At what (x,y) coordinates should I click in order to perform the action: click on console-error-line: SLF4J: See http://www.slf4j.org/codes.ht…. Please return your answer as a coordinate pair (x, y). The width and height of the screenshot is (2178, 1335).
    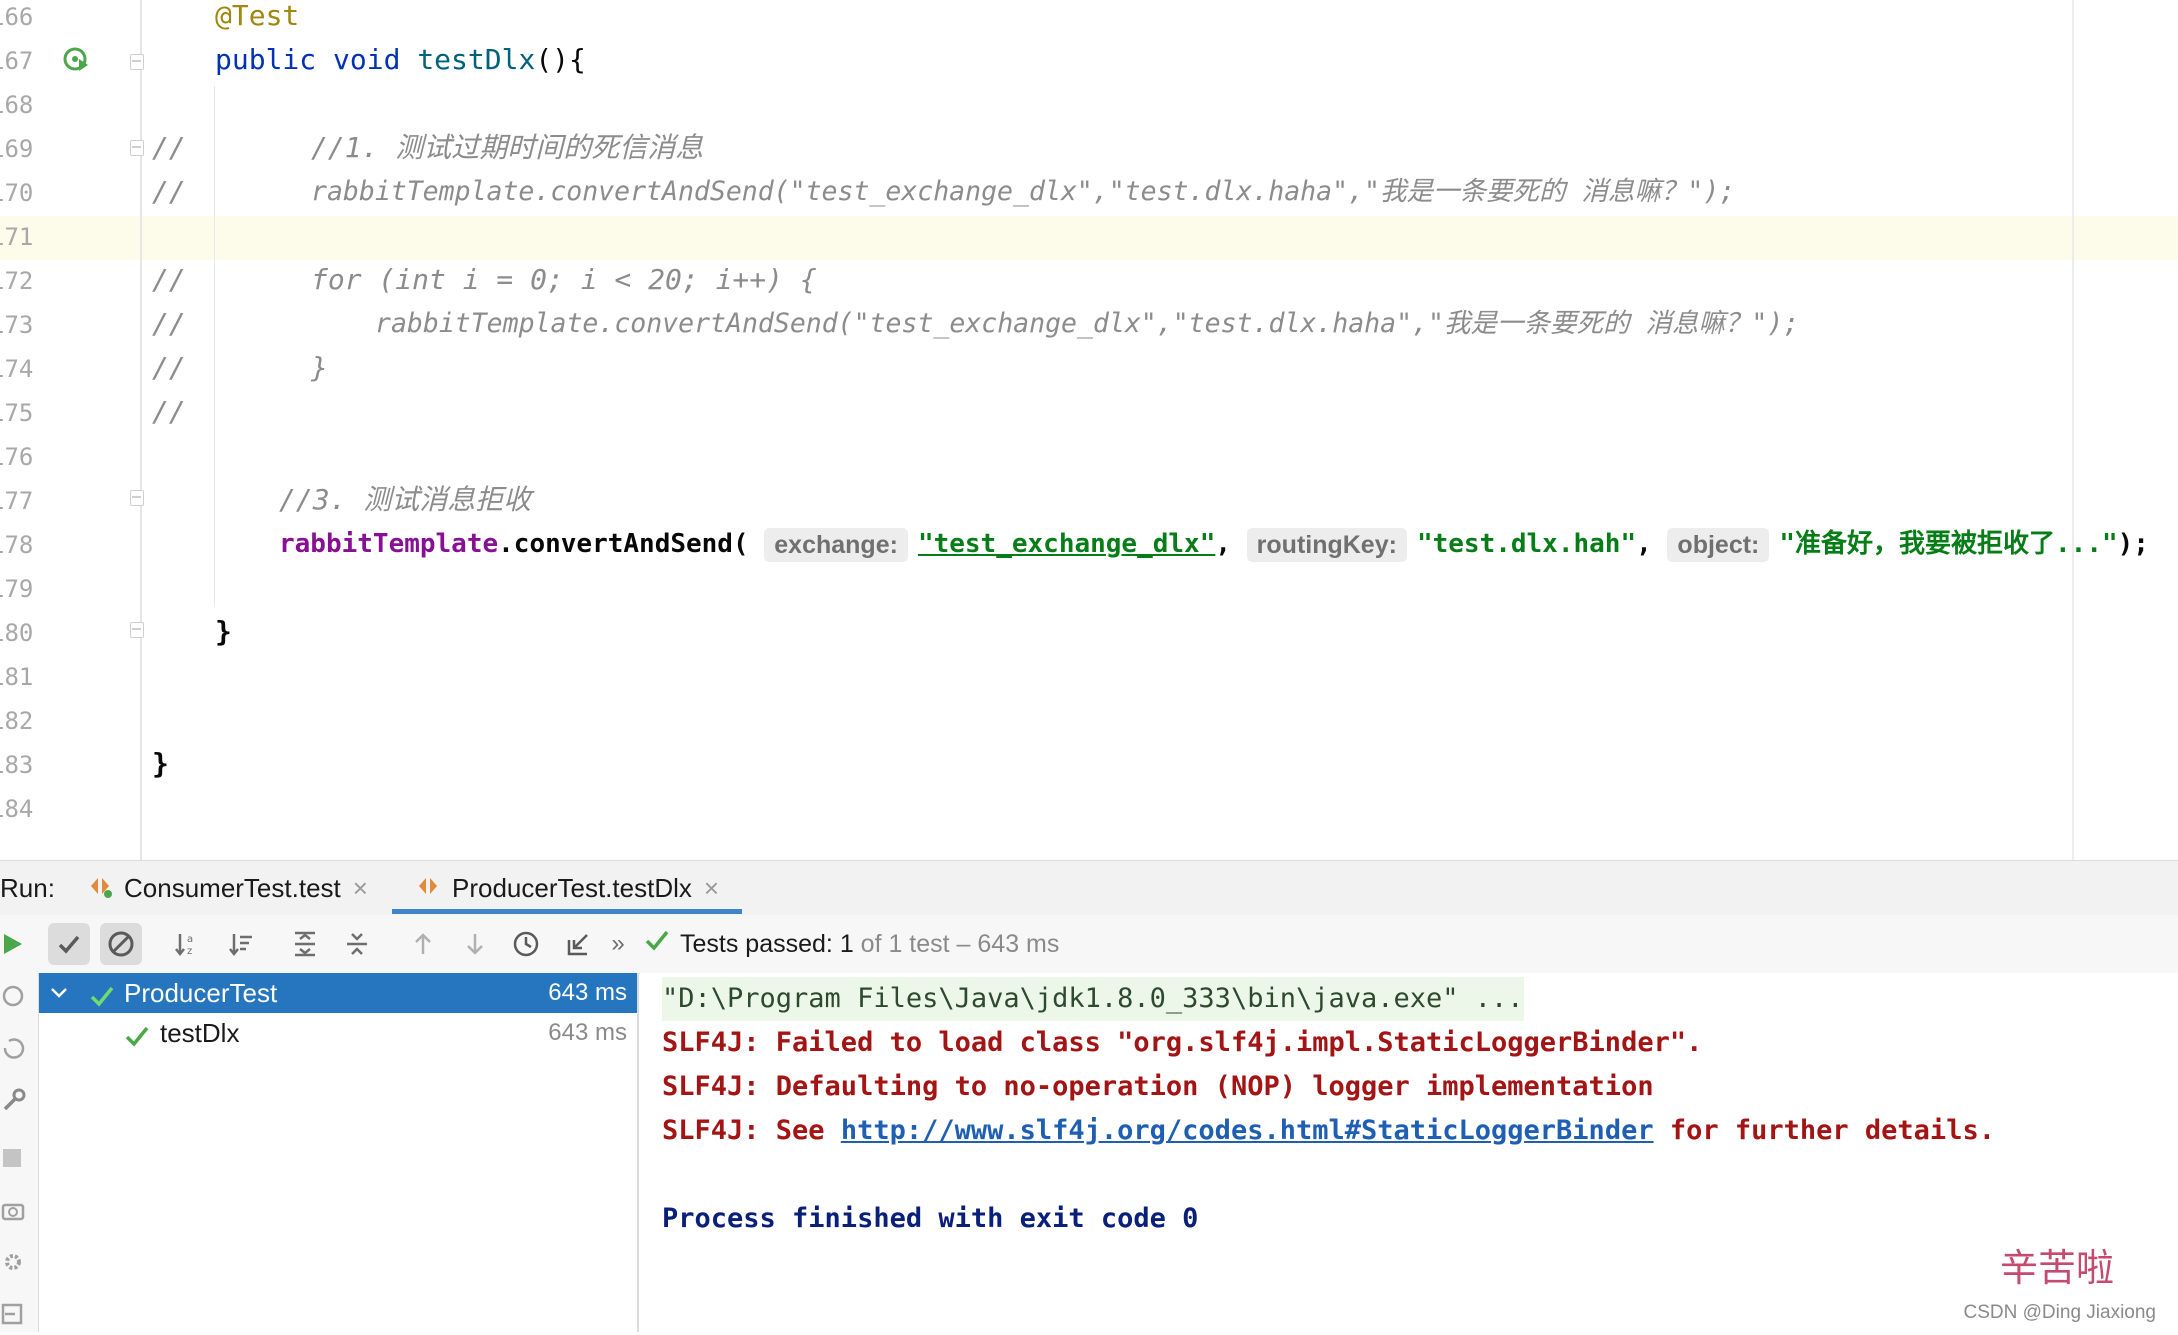
    Looking at the image, I should click on (1328, 1131).